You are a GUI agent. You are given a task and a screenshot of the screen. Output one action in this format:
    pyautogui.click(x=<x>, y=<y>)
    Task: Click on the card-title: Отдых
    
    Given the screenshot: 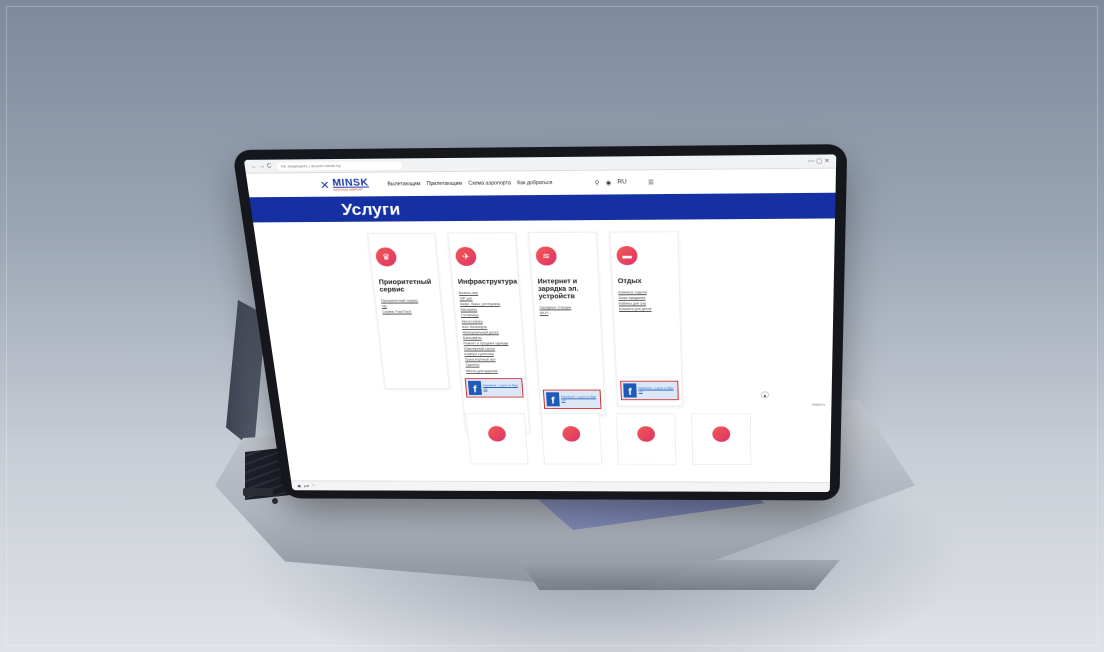 What is the action you would take?
    pyautogui.click(x=646, y=282)
    